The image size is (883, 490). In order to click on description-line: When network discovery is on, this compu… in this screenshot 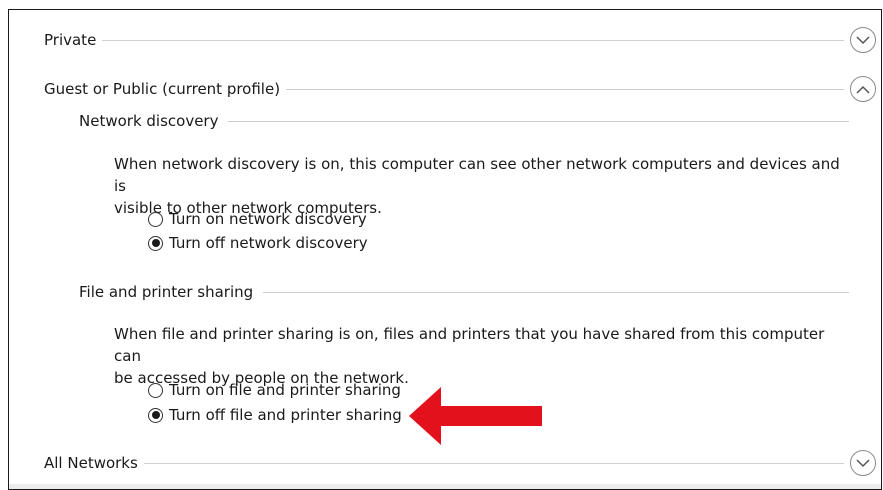, I will do `click(477, 175)`.